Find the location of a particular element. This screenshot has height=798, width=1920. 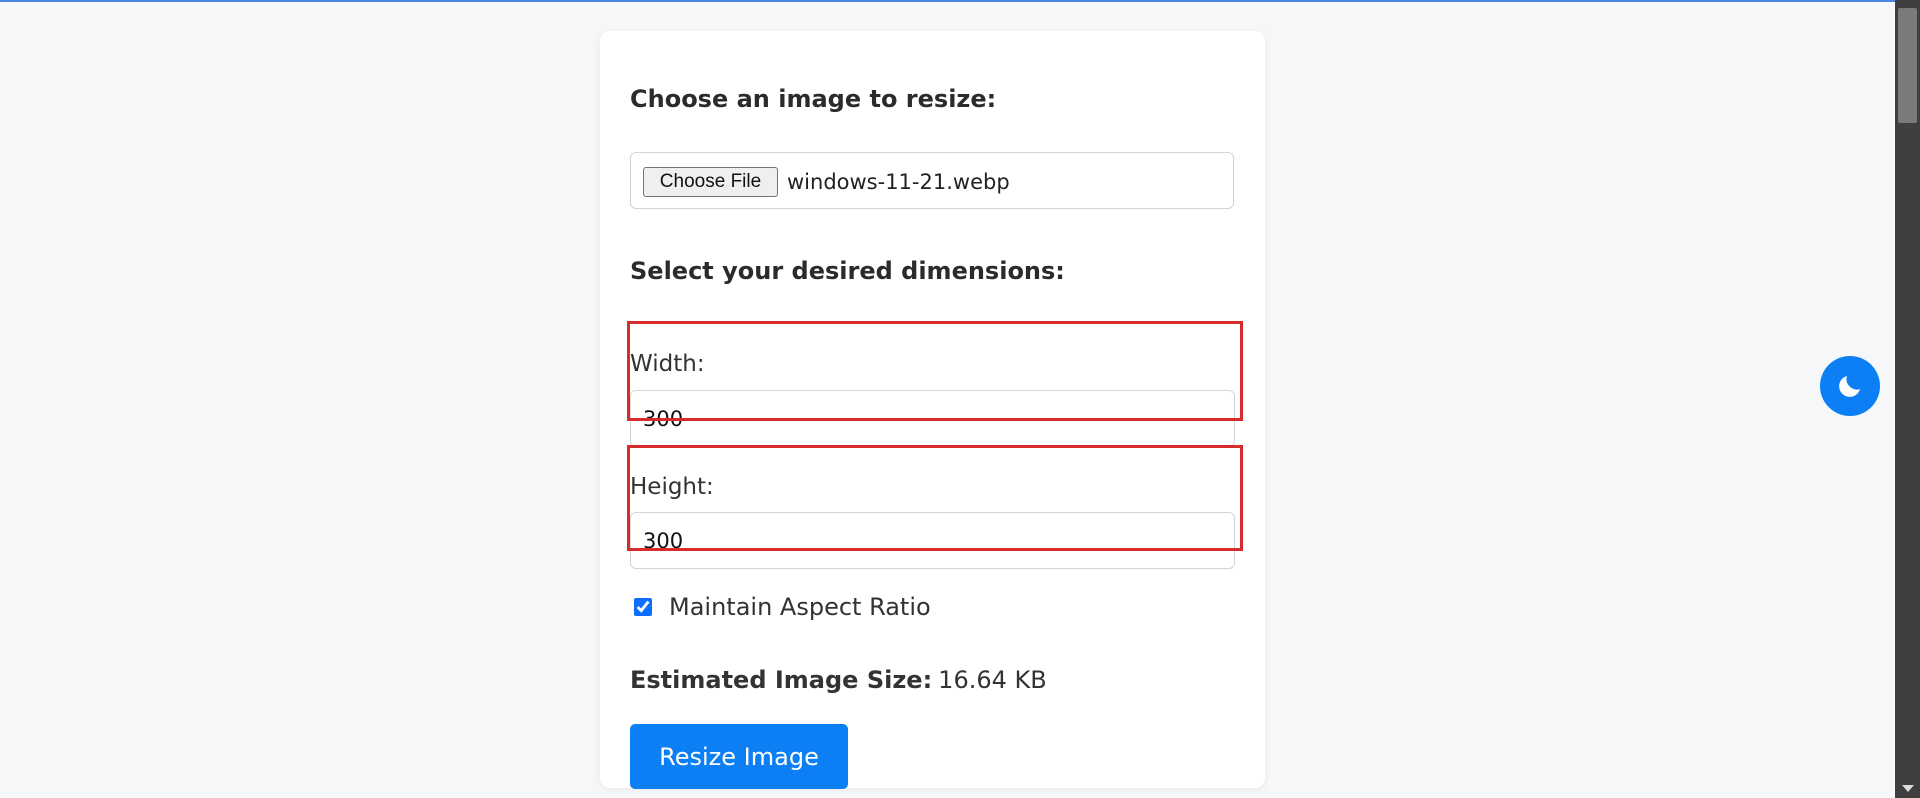

moon-icon is located at coordinates (1849, 386).